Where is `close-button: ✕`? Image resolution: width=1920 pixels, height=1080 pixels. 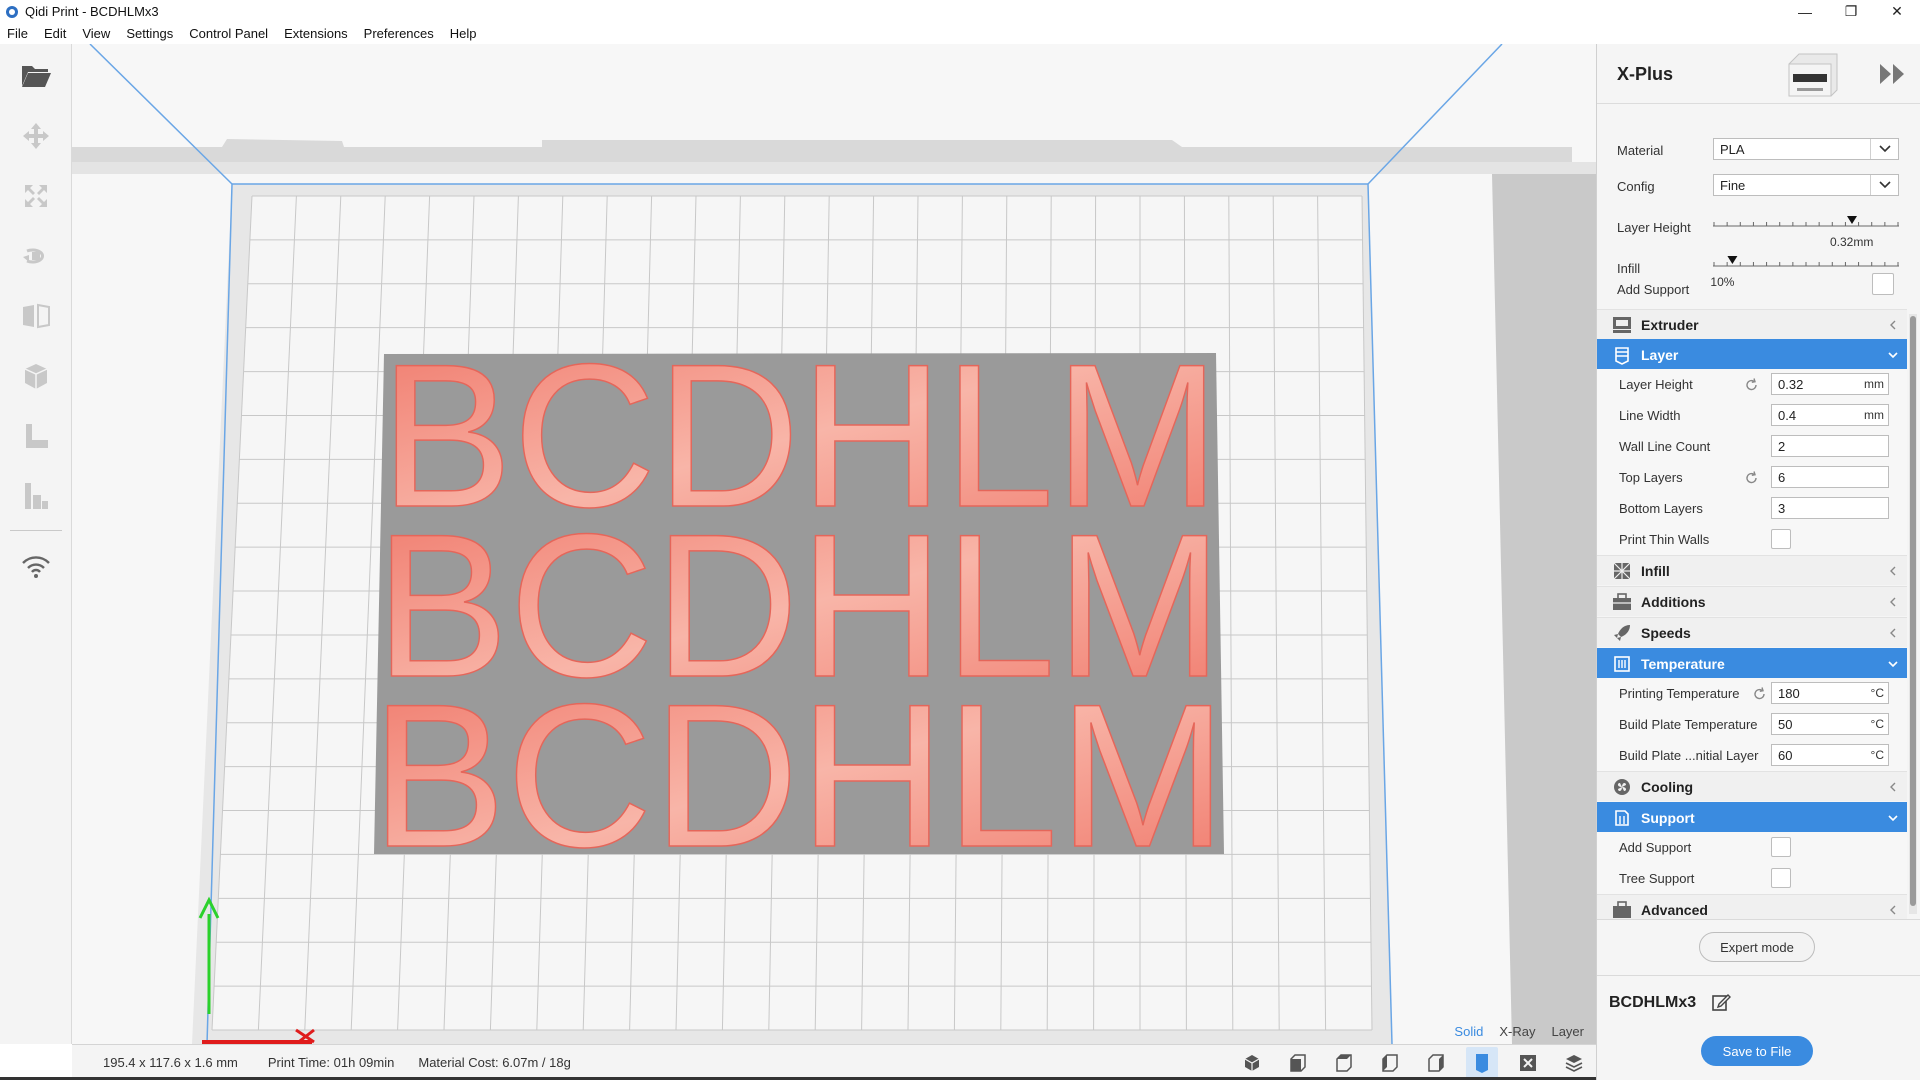
close-button: ✕ is located at coordinates (1897, 11).